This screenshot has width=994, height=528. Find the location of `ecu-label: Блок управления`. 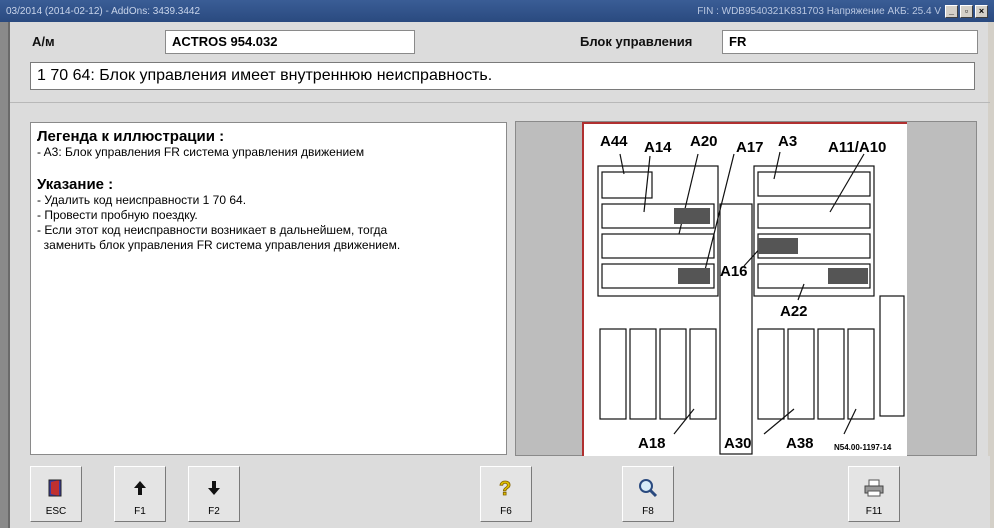

ecu-label: Блок управления is located at coordinates (636, 41).